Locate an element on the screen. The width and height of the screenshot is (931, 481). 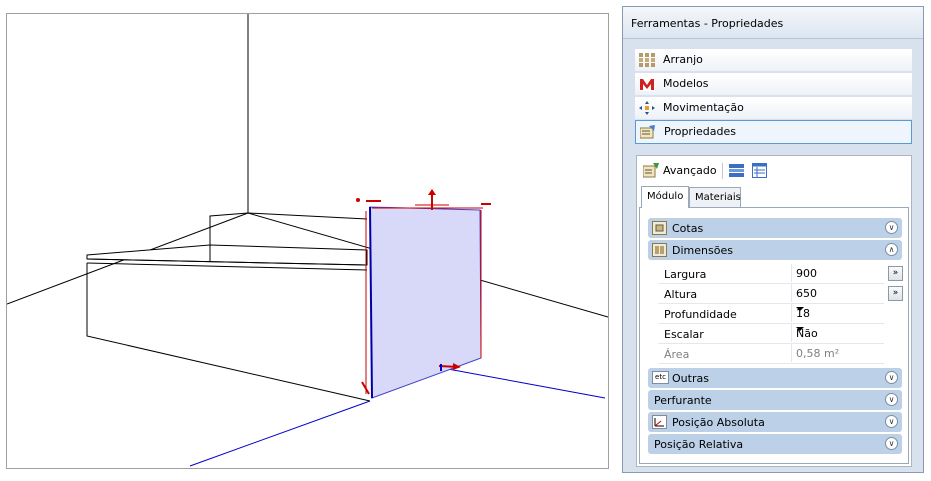
tab-modulo: Módulo is located at coordinates (665, 197).